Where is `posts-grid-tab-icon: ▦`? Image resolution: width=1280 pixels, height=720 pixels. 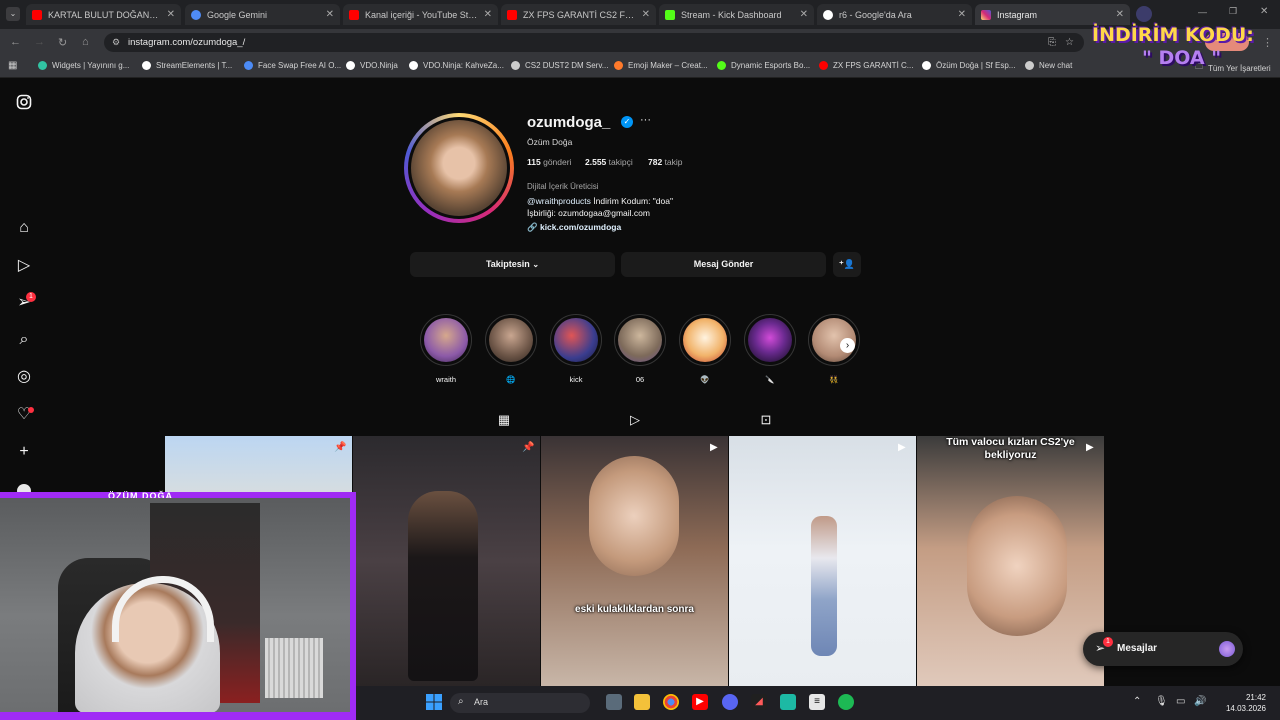 posts-grid-tab-icon: ▦ is located at coordinates (504, 420).